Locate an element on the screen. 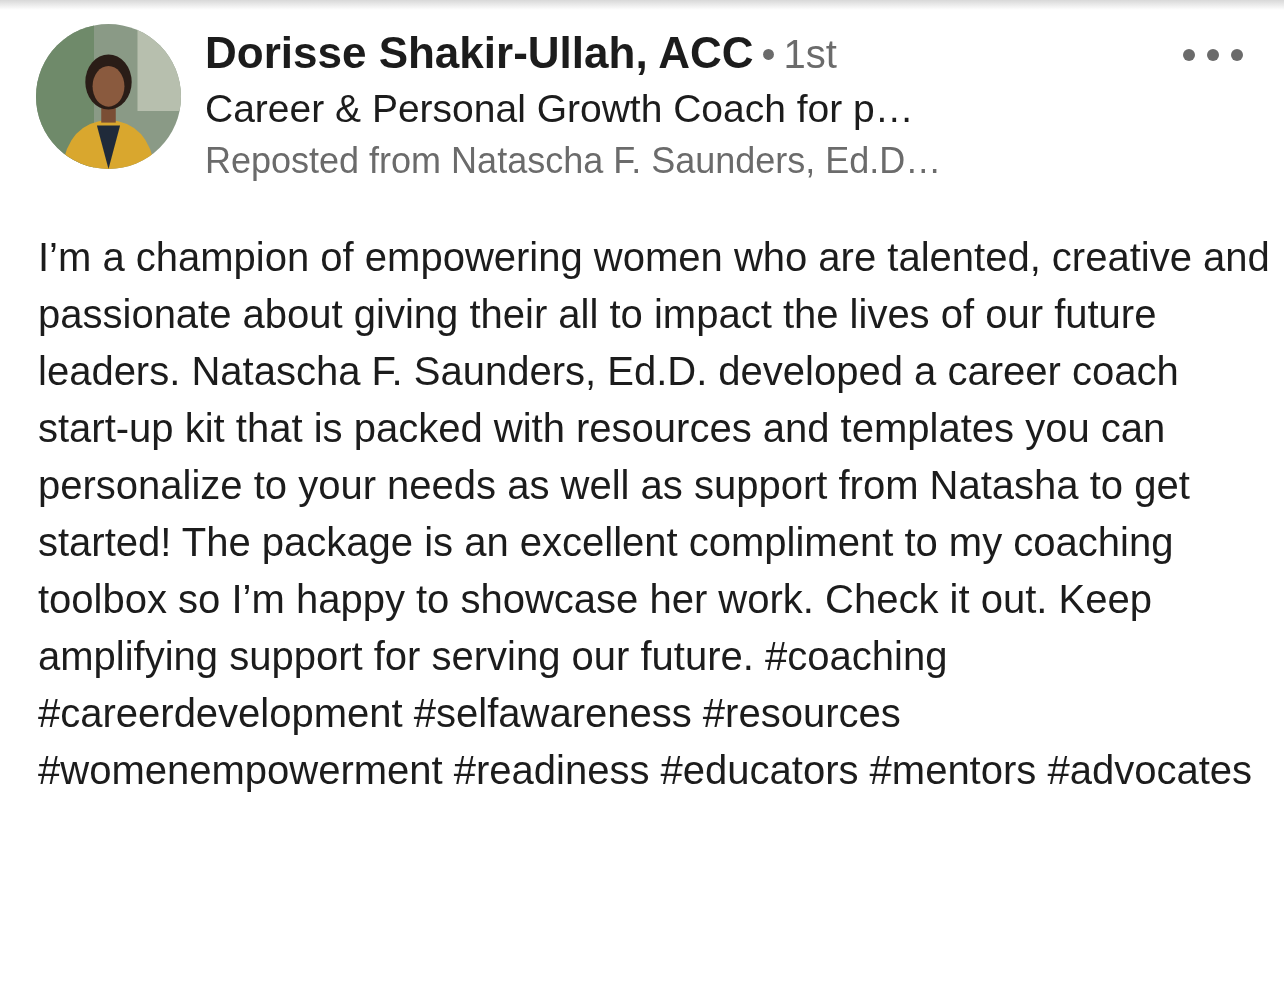  more-icon is located at coordinates (1213, 55).